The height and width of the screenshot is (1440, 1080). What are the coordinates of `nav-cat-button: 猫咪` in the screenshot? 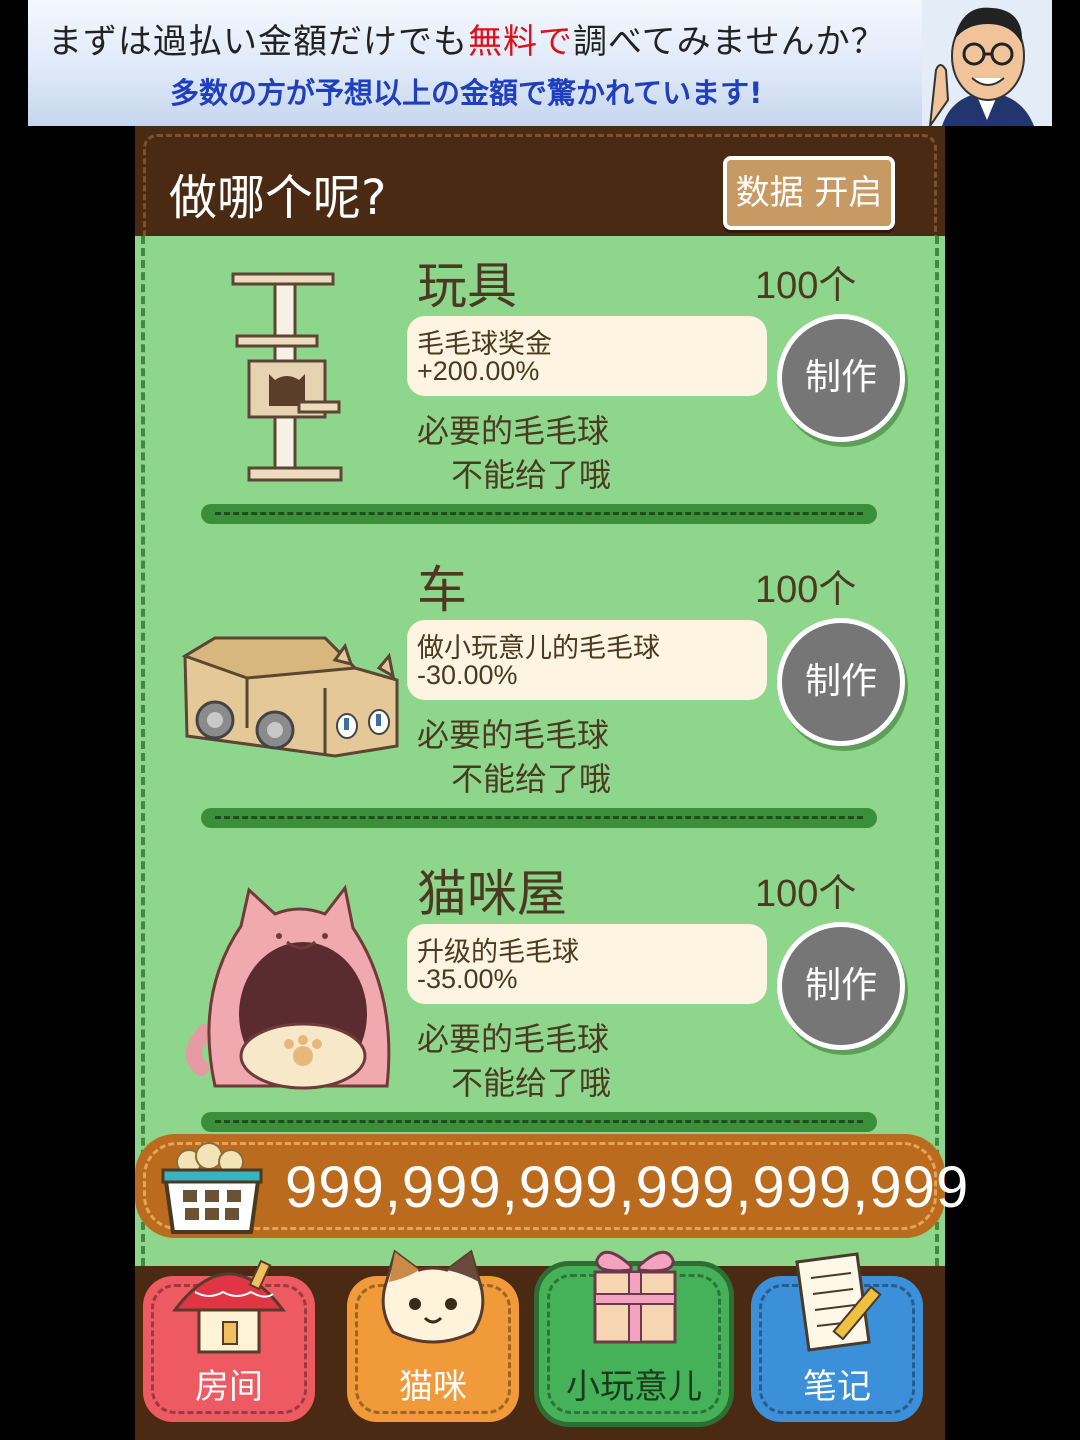 It's located at (433, 1335).